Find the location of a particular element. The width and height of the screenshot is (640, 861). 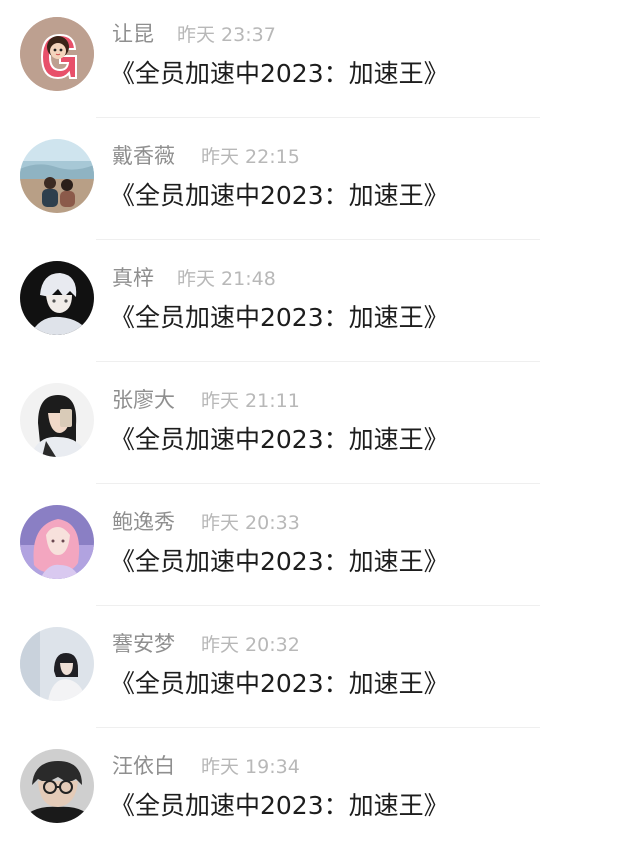

comment-item: 张廖大 昨天 21:11 《全员加速中2023：加速王》 is located at coordinates (320, 427).